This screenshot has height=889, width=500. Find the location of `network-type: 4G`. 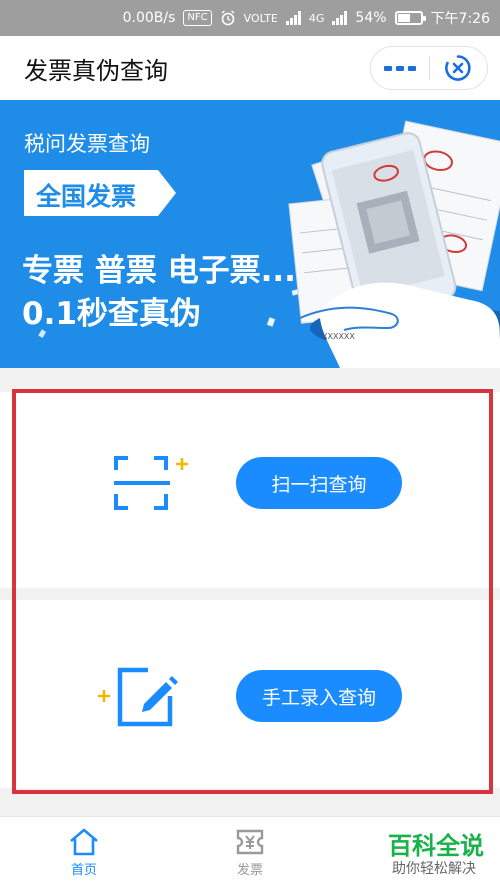

network-type: 4G is located at coordinates (316, 18).